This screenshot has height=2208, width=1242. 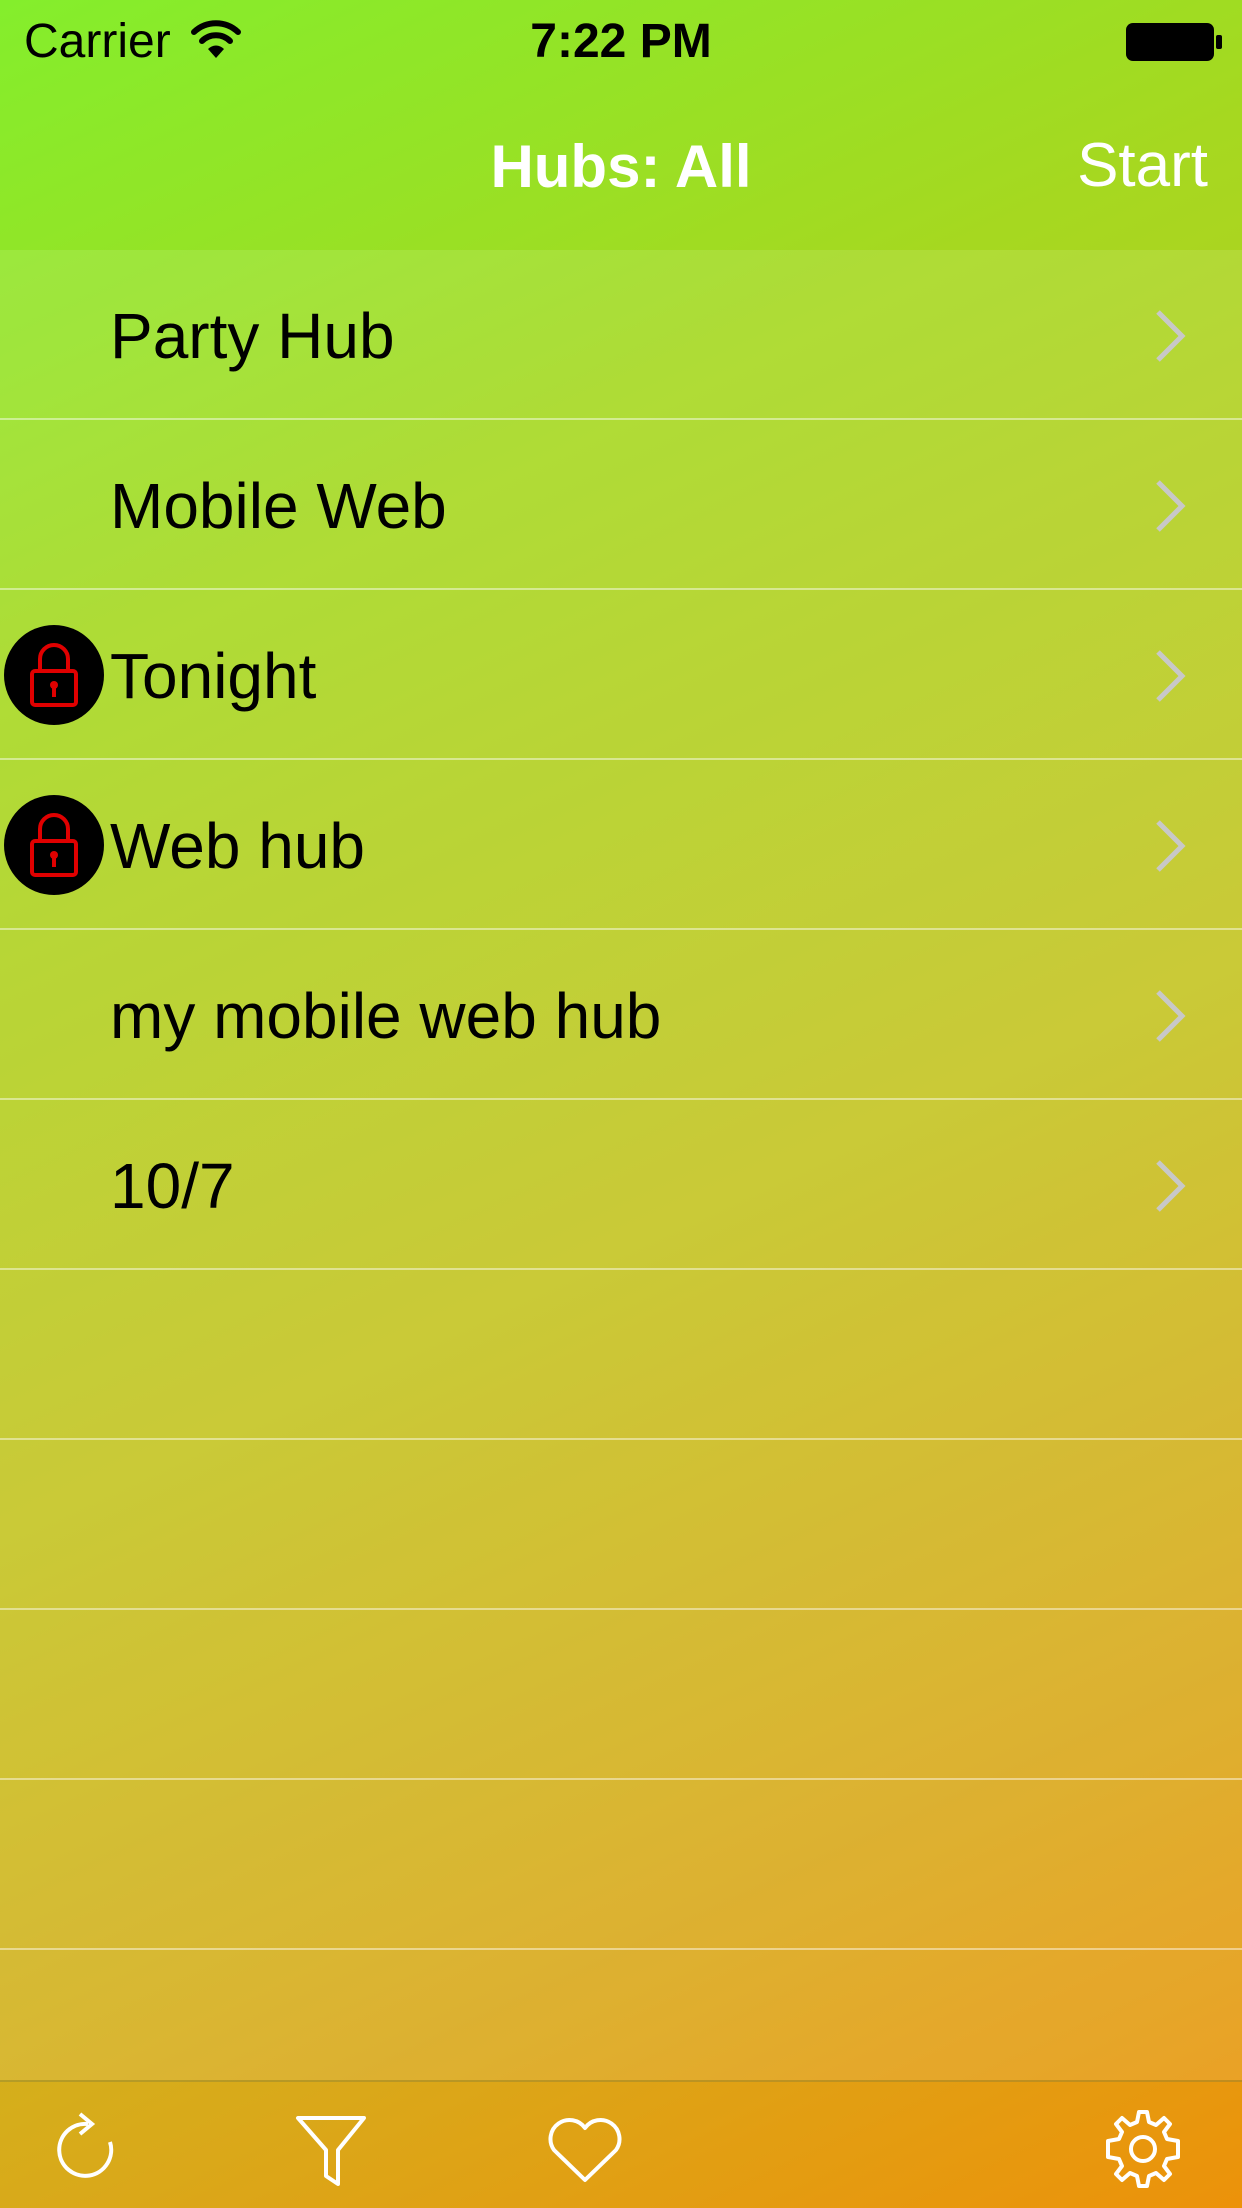 I want to click on list-item: Mobile Web, so click(x=621, y=505).